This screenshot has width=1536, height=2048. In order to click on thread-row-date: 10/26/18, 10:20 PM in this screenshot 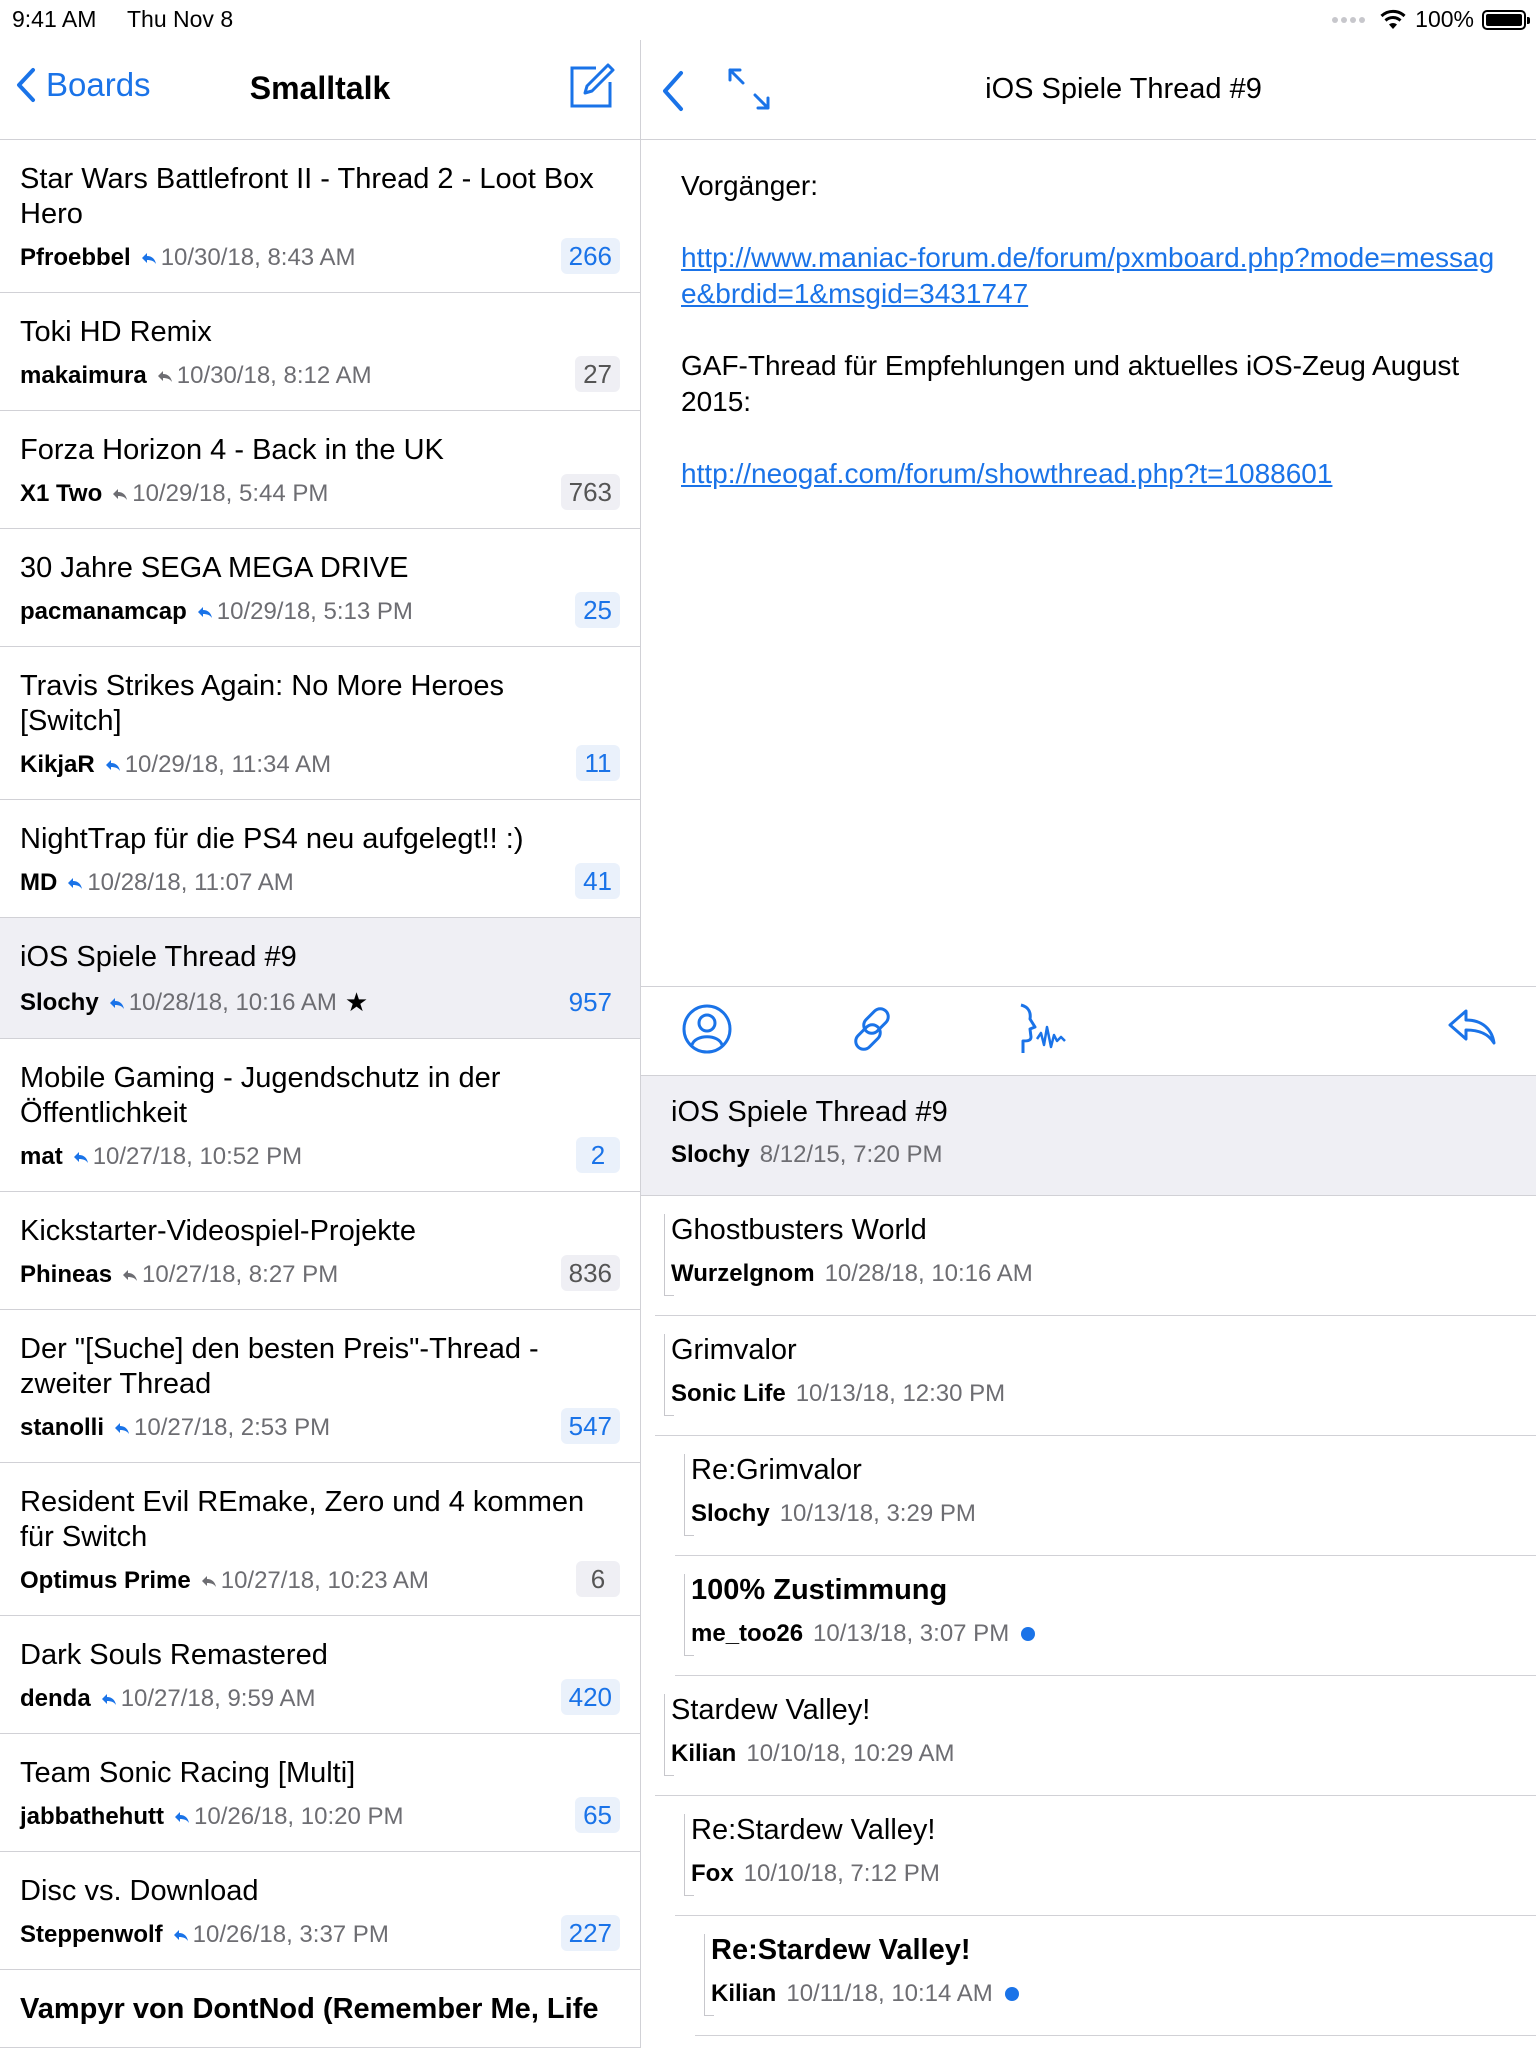, I will do `click(299, 1816)`.